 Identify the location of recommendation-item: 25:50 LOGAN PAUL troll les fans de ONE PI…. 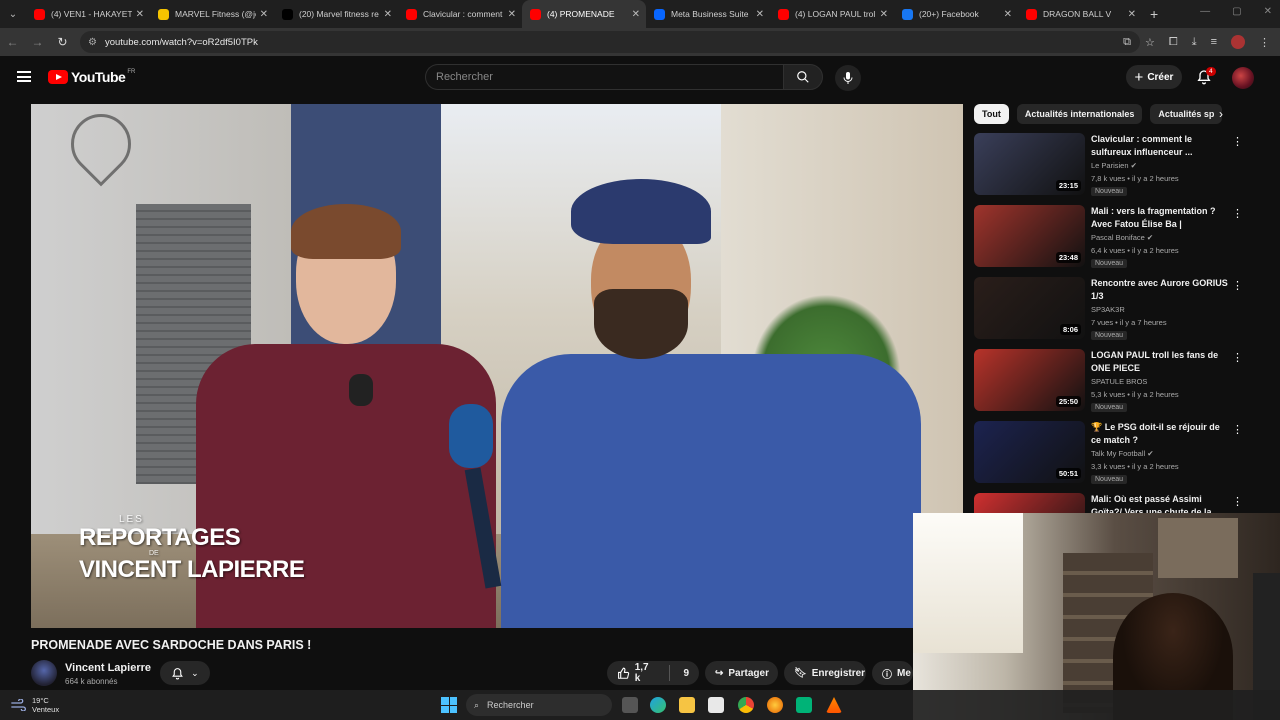
(1109, 382).